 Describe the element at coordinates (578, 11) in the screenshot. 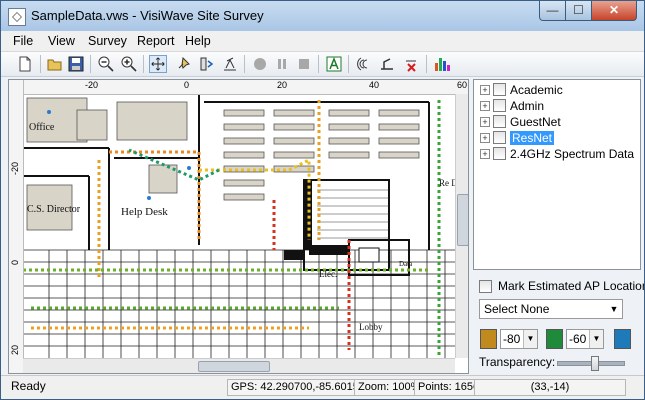

I see `maximize-button: ☐` at that location.